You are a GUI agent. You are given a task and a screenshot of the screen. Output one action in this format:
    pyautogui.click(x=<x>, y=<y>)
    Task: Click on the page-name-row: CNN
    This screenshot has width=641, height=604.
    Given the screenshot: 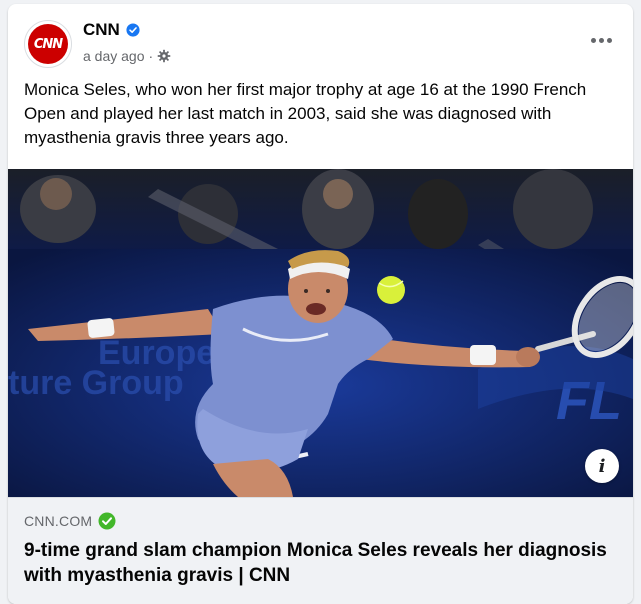 What is the action you would take?
    pyautogui.click(x=111, y=30)
    